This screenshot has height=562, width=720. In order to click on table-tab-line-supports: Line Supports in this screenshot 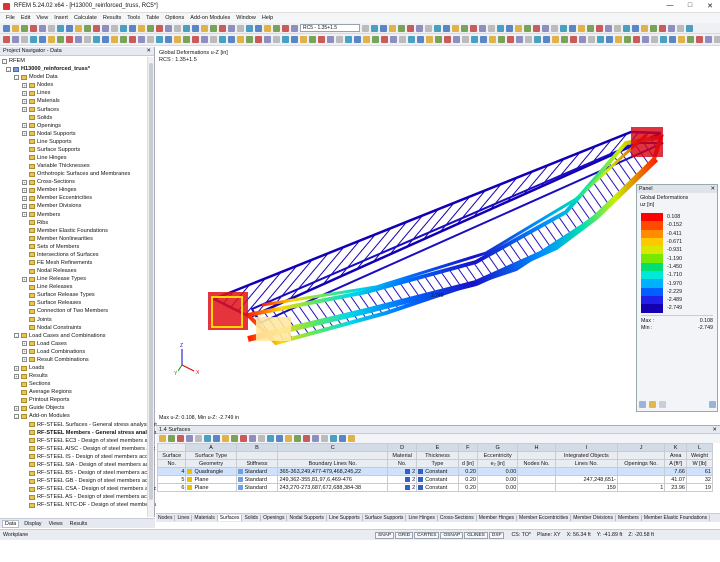, I will do `click(345, 518)`.